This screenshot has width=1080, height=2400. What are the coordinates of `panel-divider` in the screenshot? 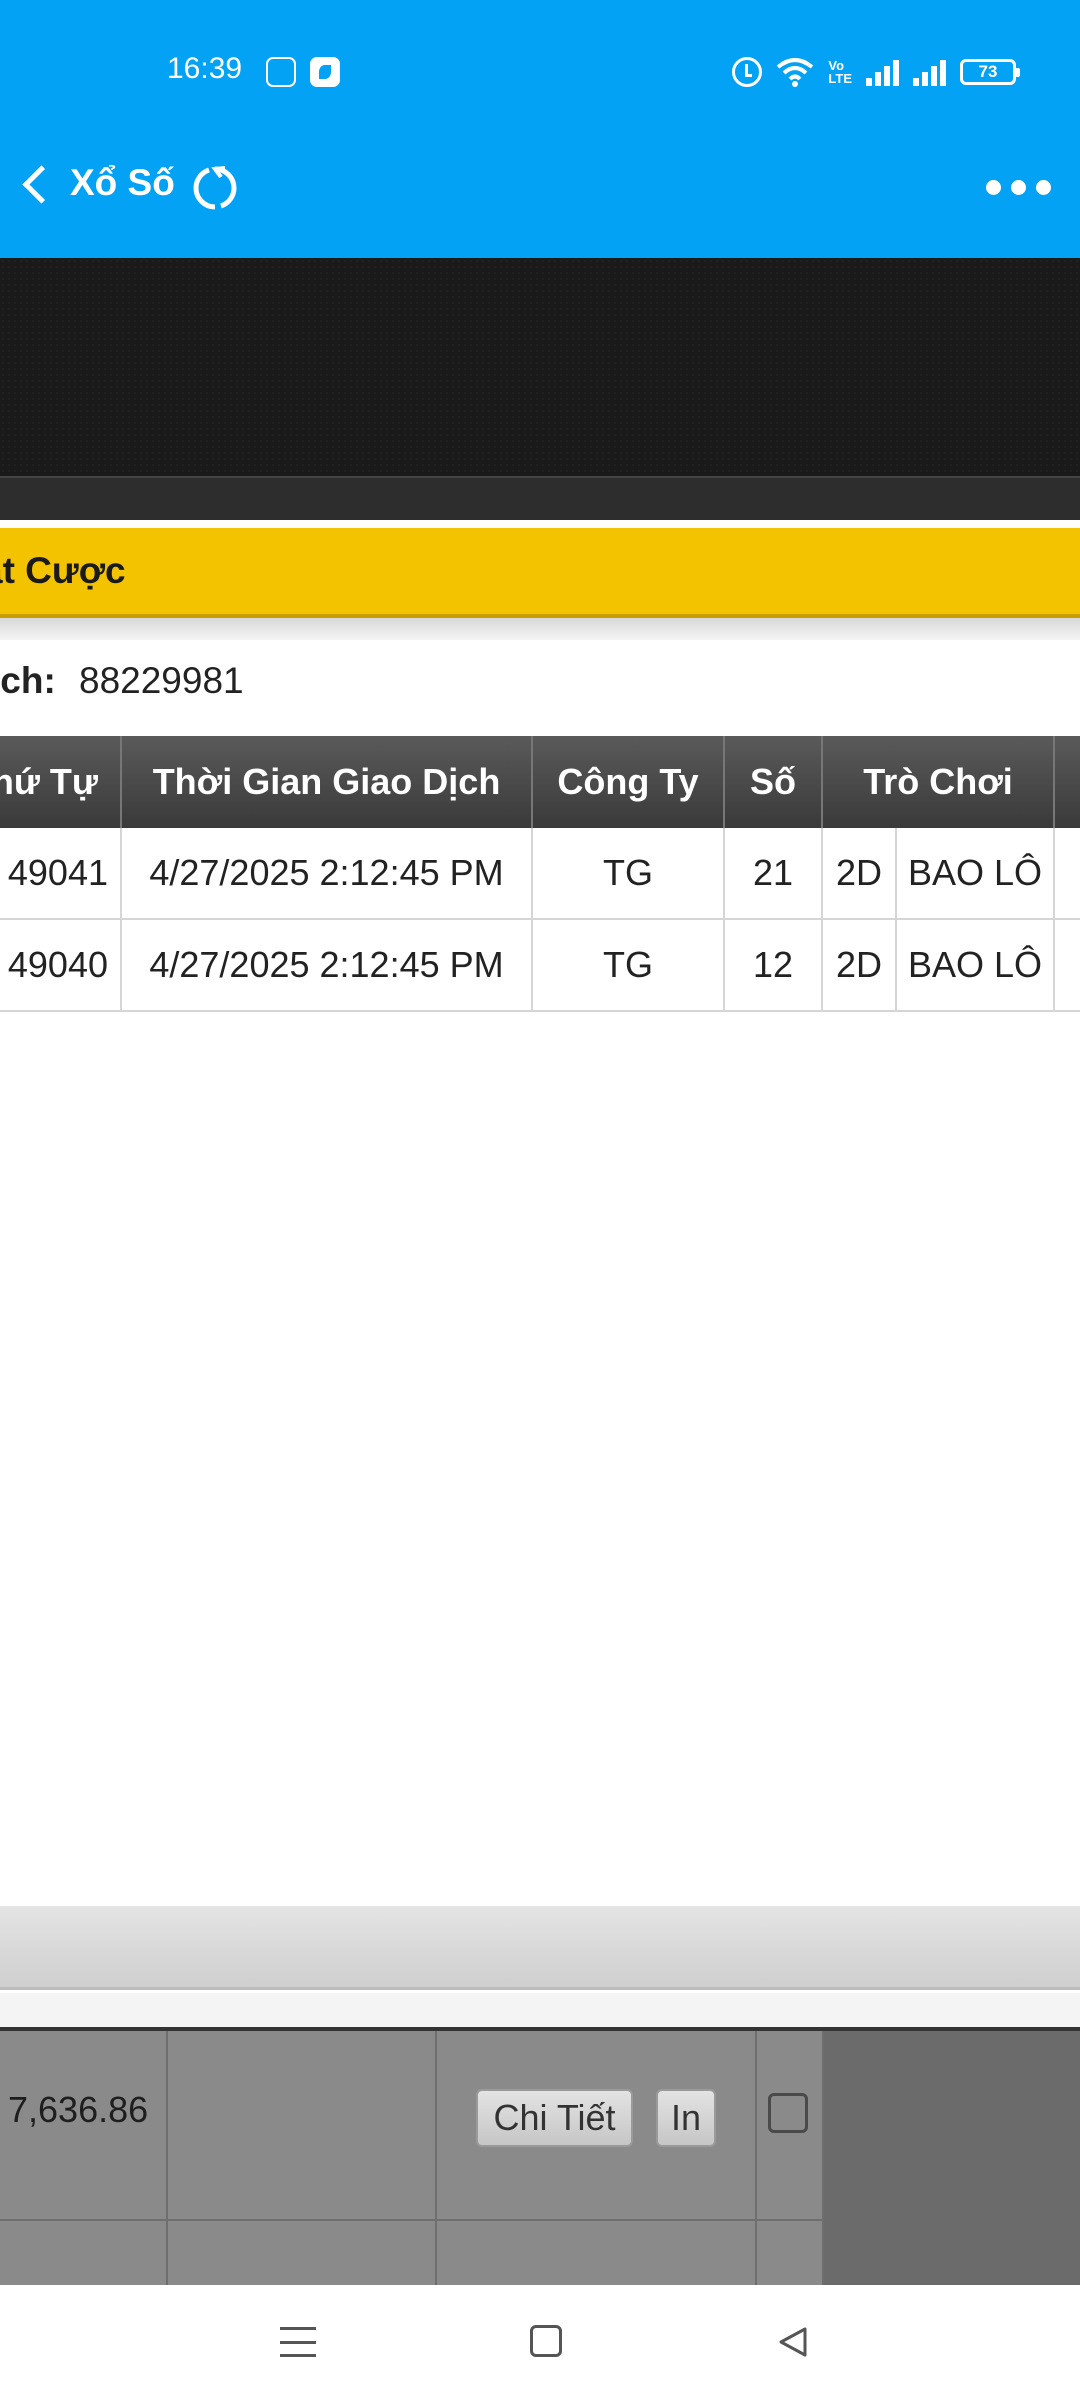 It's located at (540, 629).